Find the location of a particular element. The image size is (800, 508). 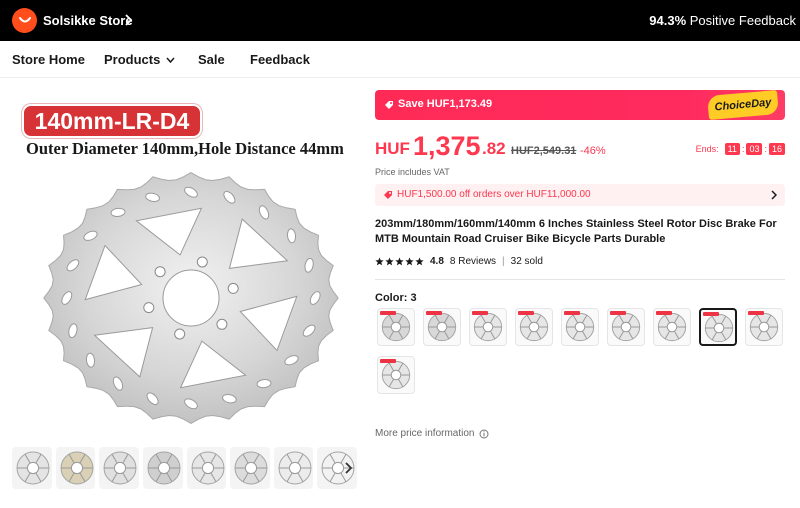

rating-row: 4.8 8 Reviews | 32 sold is located at coordinates (459, 261).